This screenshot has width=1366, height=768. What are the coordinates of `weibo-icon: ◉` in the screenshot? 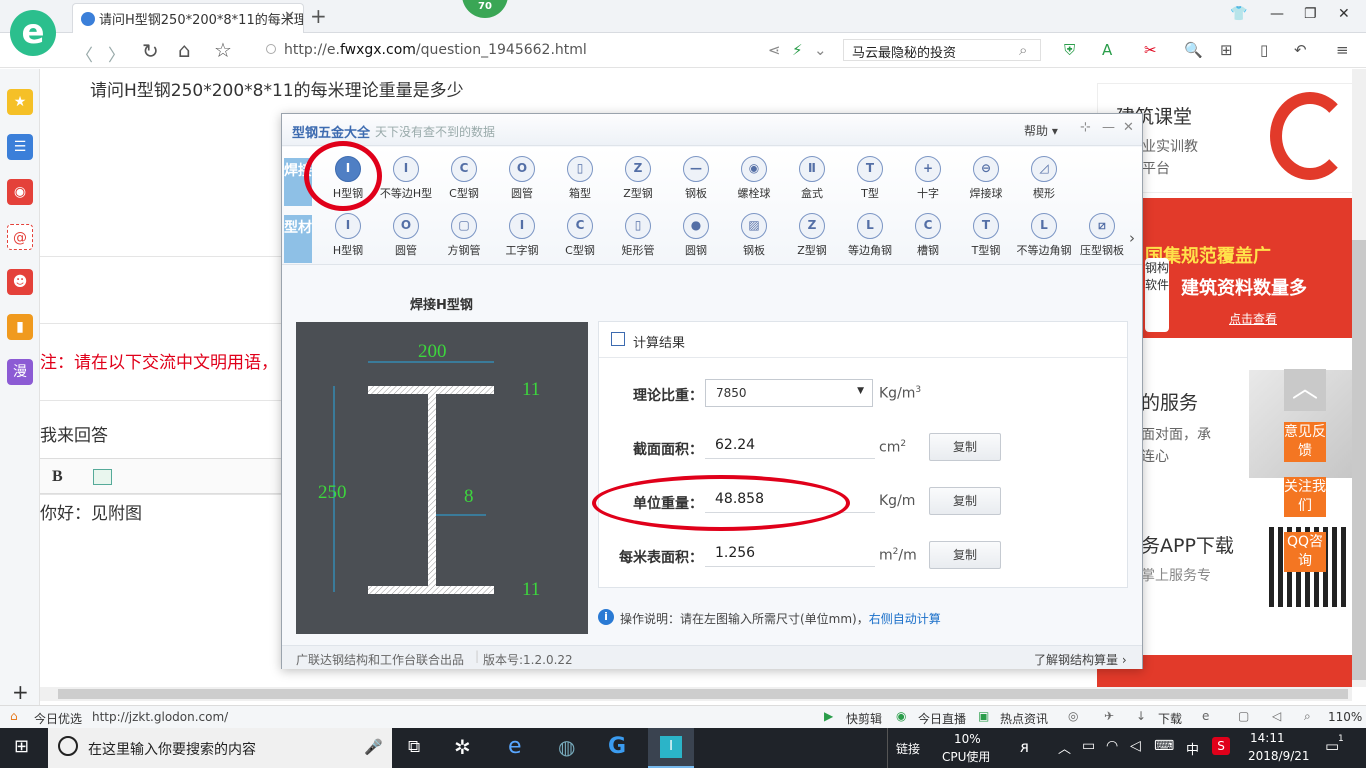 It's located at (20, 192).